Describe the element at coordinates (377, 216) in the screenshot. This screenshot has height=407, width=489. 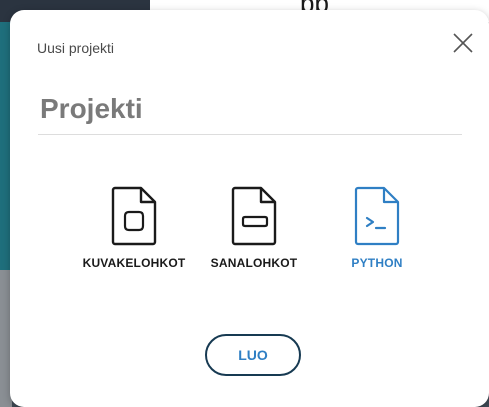
I see `python-terminal-file-icon` at that location.